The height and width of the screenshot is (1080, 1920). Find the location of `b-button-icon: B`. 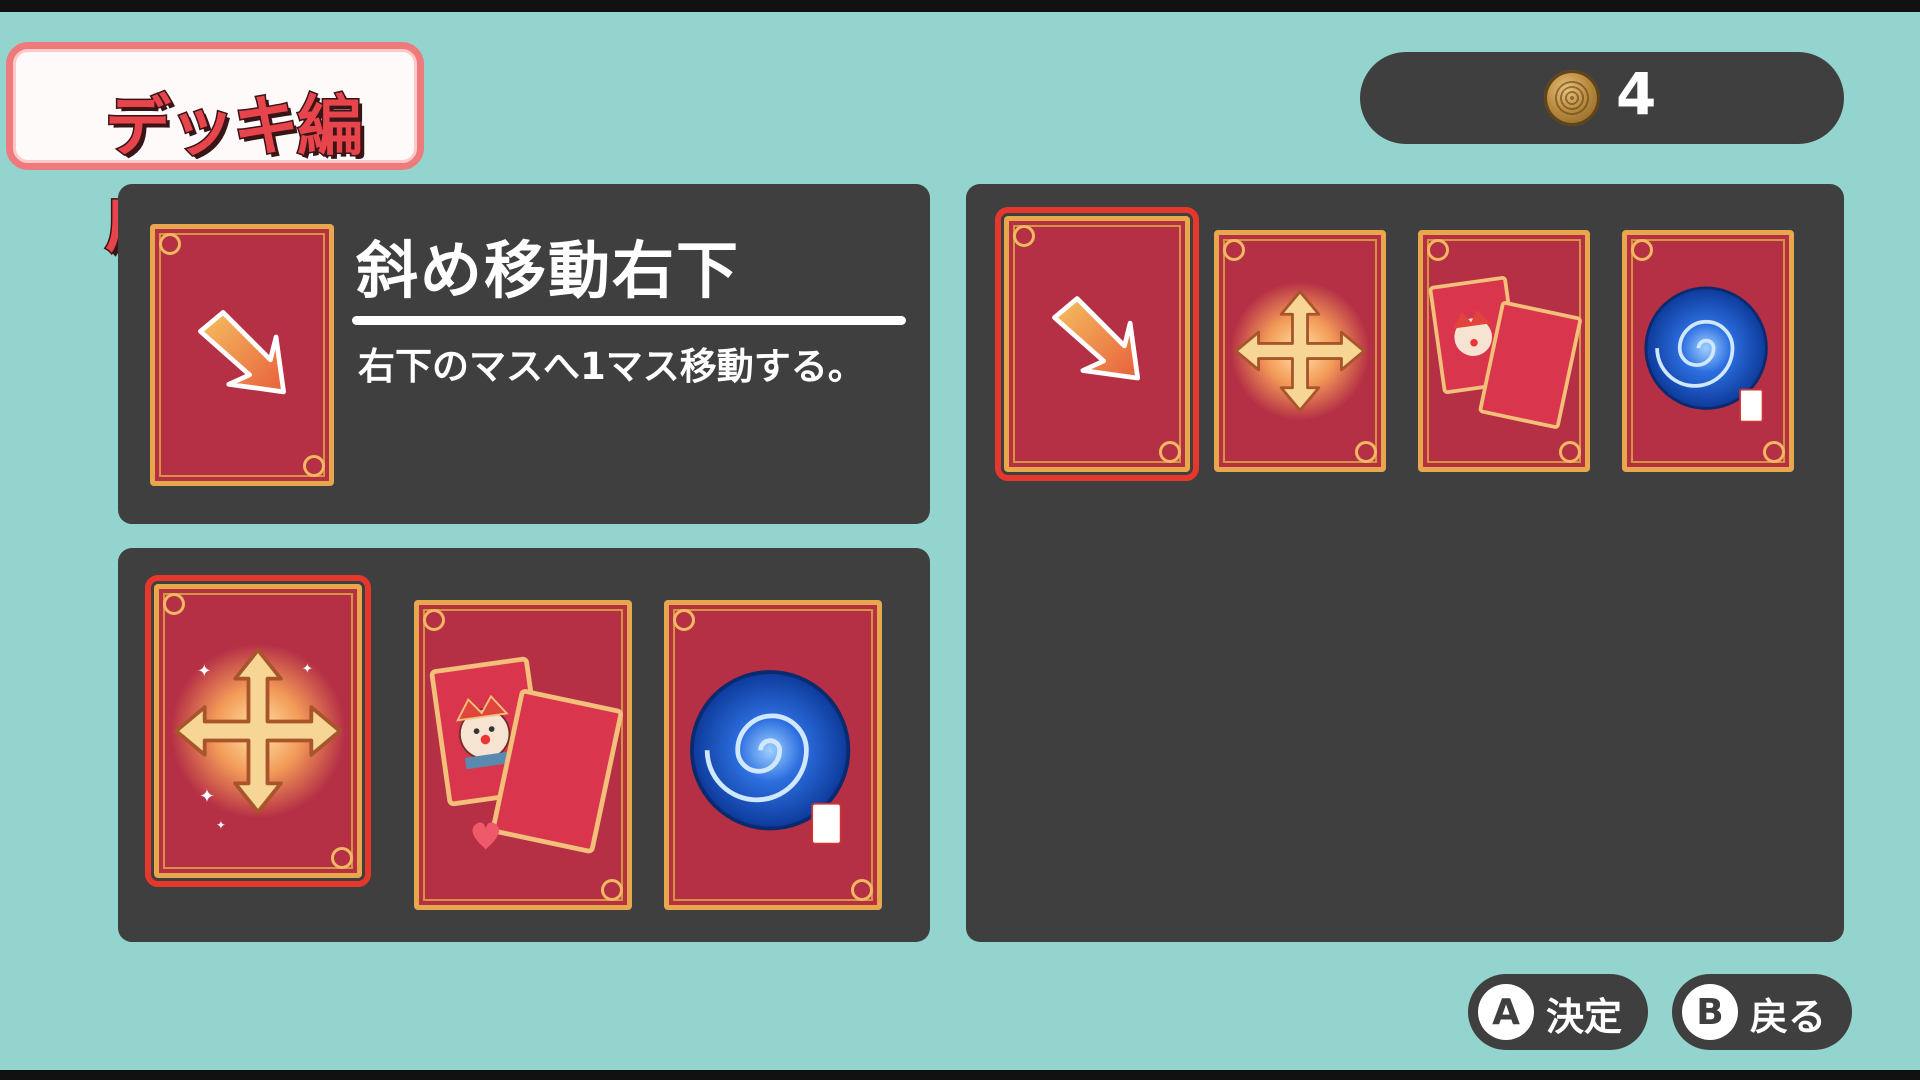

b-button-icon: B is located at coordinates (1710, 1012).